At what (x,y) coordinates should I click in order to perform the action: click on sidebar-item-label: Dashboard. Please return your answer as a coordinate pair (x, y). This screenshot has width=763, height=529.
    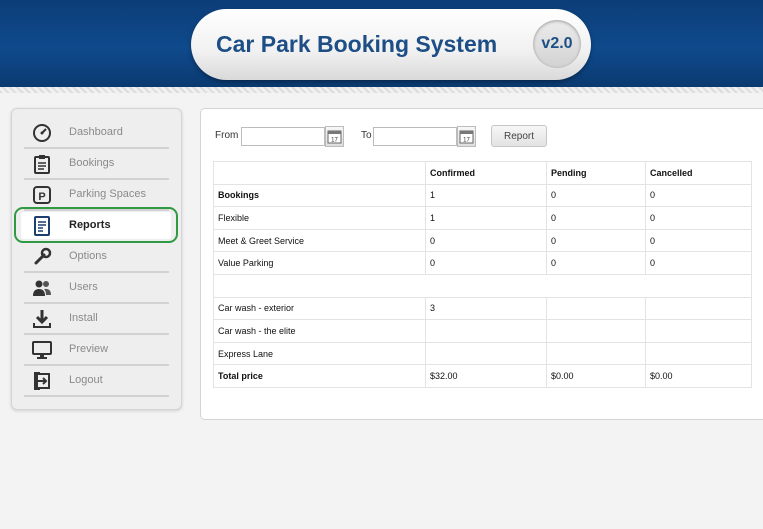
    Looking at the image, I should click on (96, 132).